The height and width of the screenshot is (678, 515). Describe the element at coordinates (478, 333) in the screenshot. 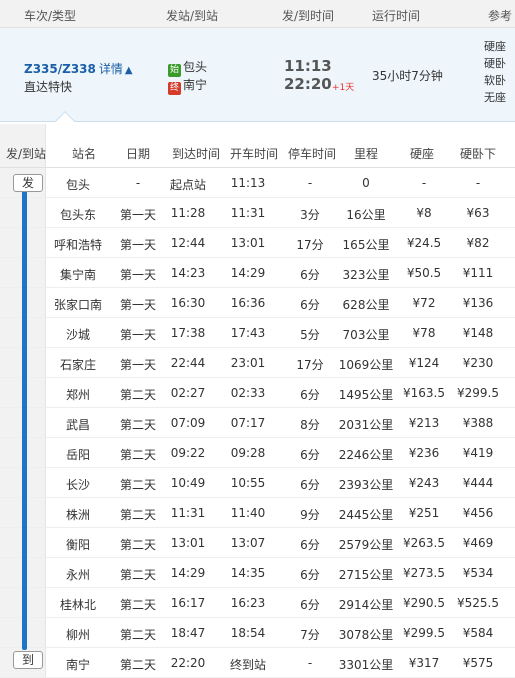

I see `hard-sleeper-lower-price: ¥148` at that location.